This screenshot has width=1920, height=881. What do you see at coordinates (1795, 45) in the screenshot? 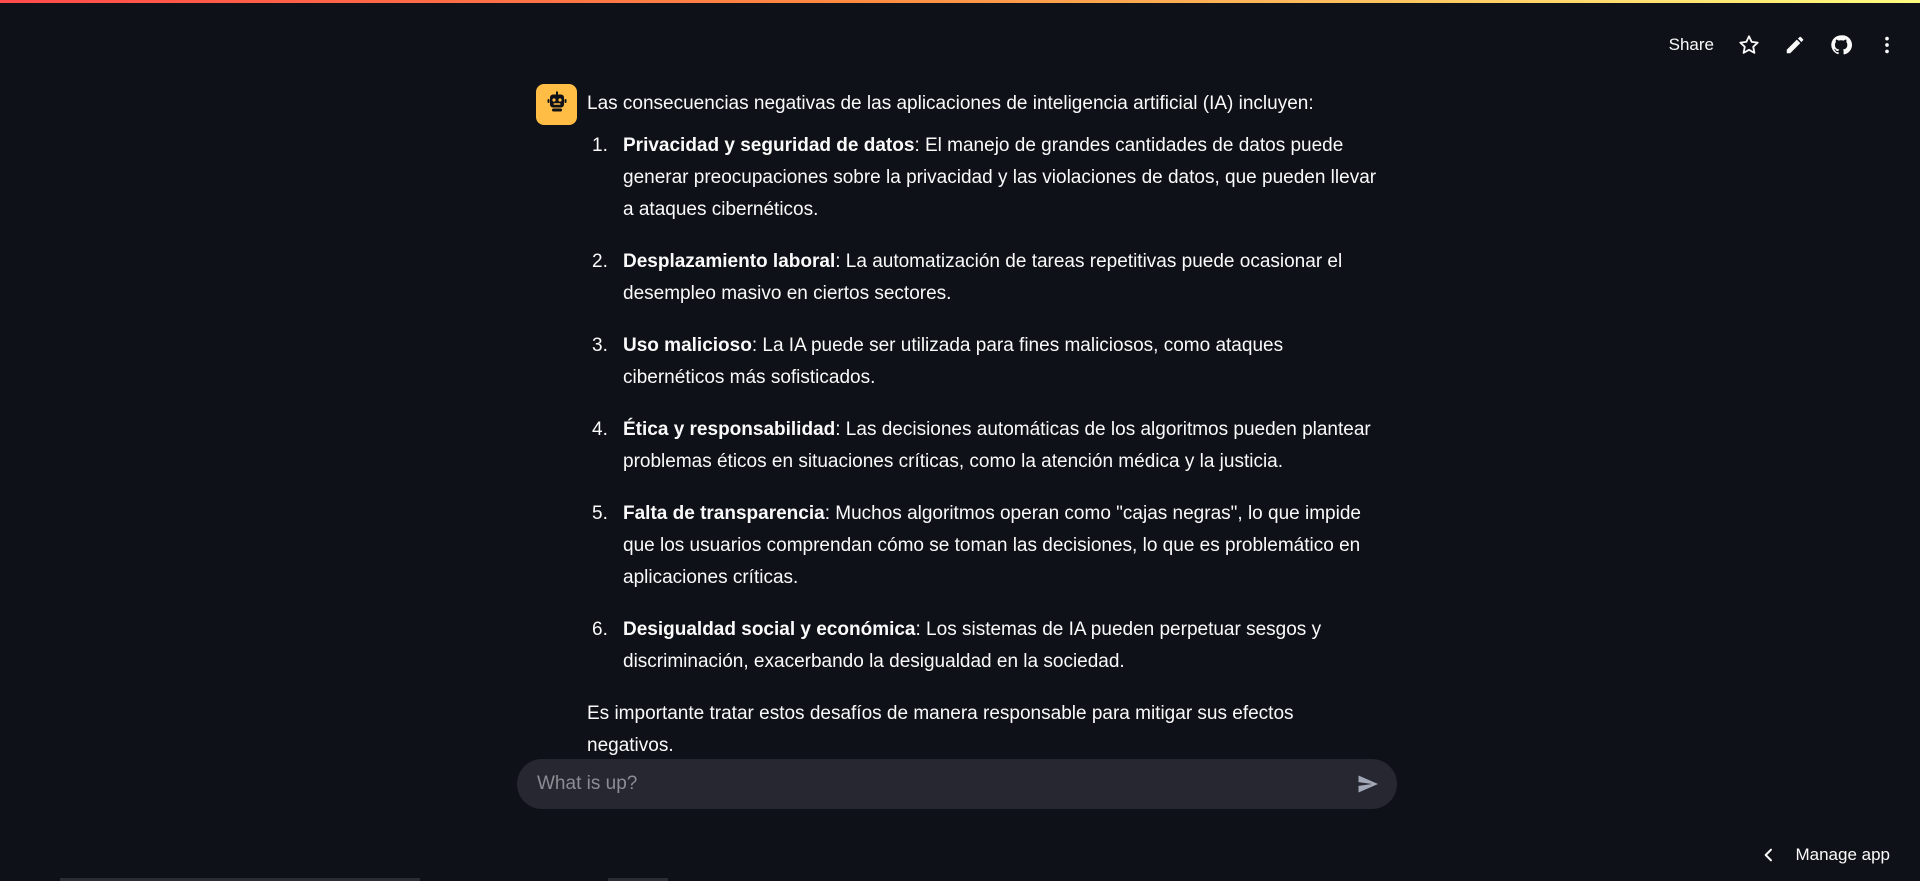
I see `pencil-icon` at bounding box center [1795, 45].